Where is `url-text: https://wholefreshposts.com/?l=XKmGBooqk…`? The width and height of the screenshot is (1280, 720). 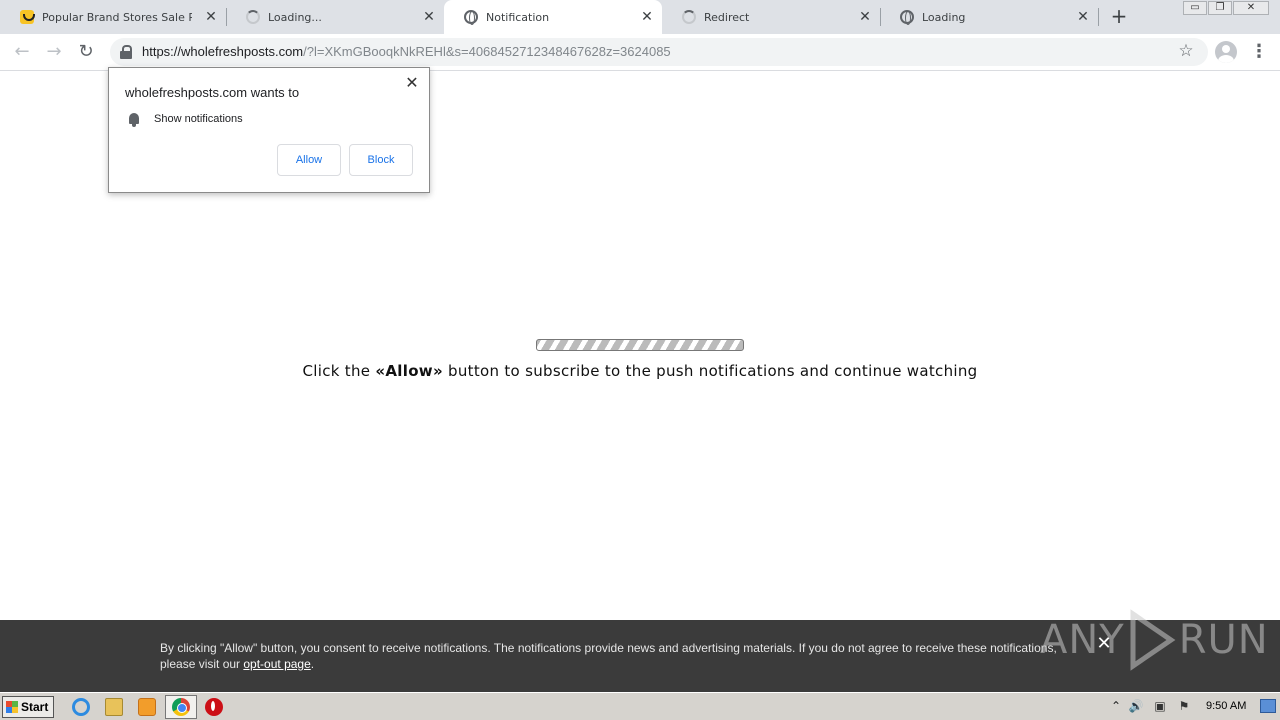
url-text: https://wholefreshposts.com/?l=XKmGBooqk… is located at coordinates (406, 51).